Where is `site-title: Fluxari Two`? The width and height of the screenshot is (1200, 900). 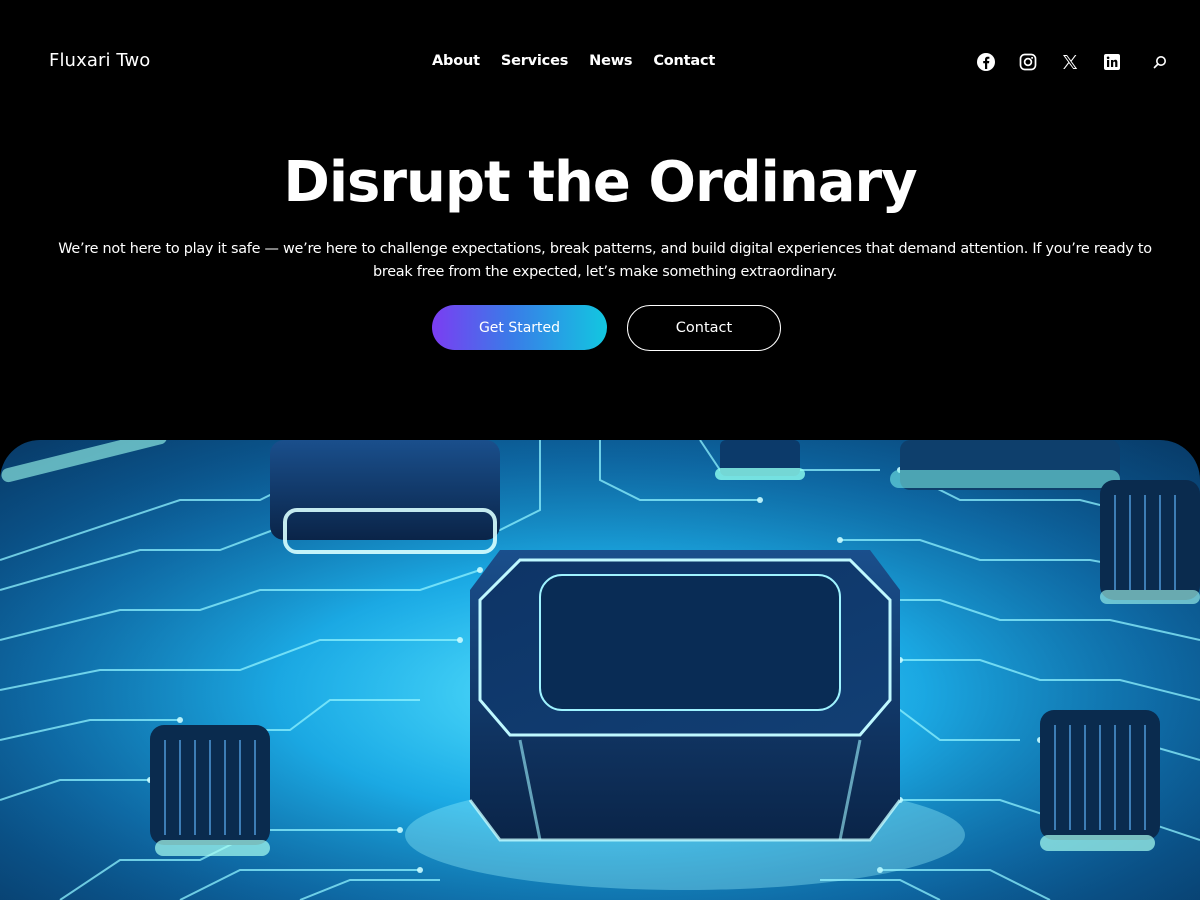 site-title: Fluxari Two is located at coordinates (99, 60).